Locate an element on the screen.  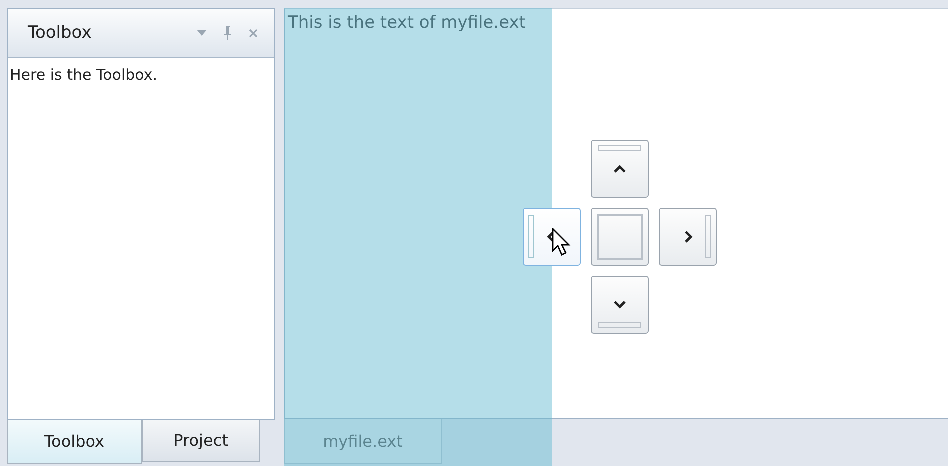
dock-top-icon is located at coordinates (620, 159).